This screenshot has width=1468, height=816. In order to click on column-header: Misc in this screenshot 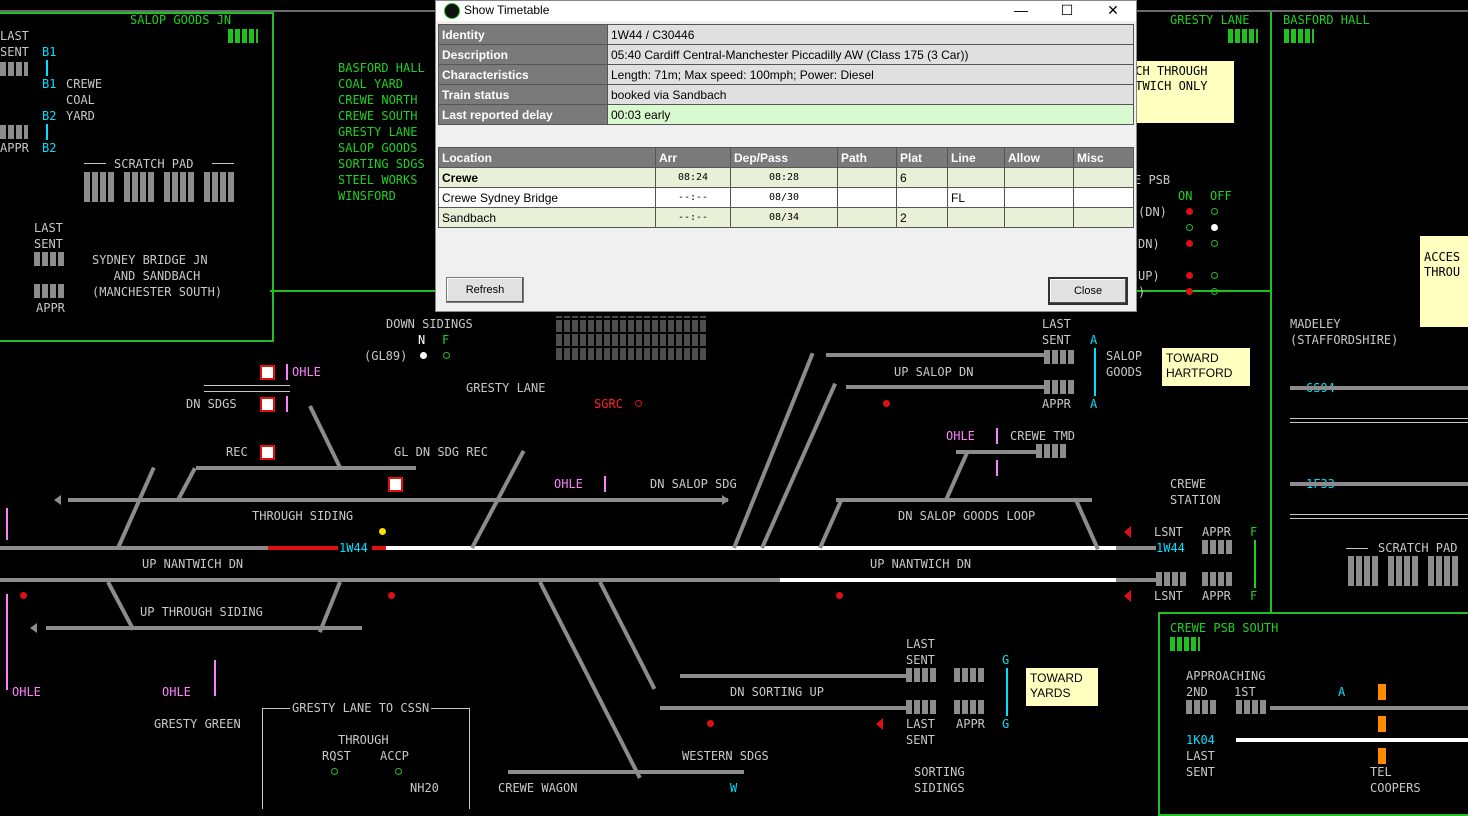, I will do `click(1103, 157)`.